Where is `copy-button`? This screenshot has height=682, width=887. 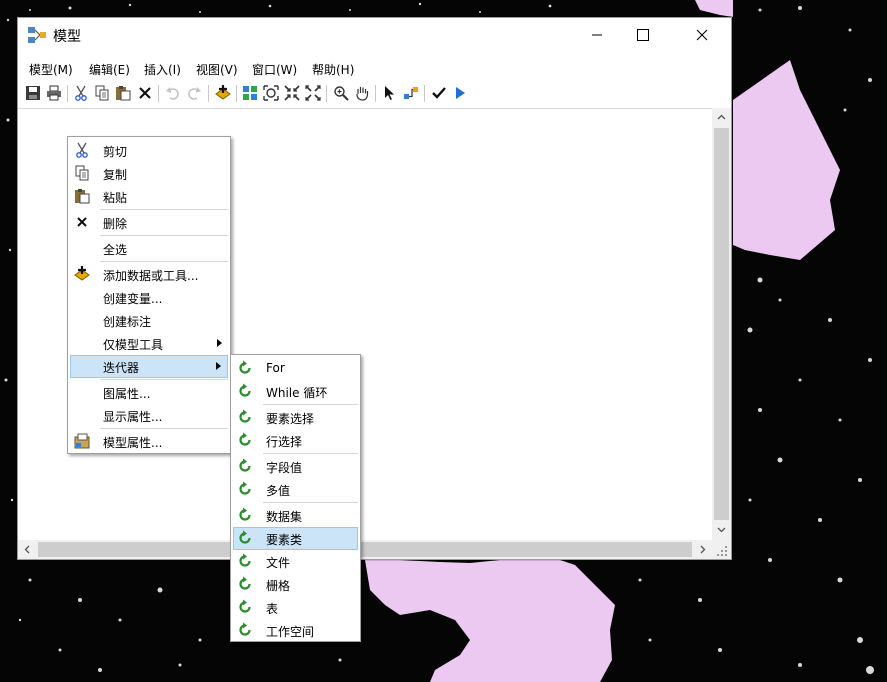
copy-button is located at coordinates (102, 93).